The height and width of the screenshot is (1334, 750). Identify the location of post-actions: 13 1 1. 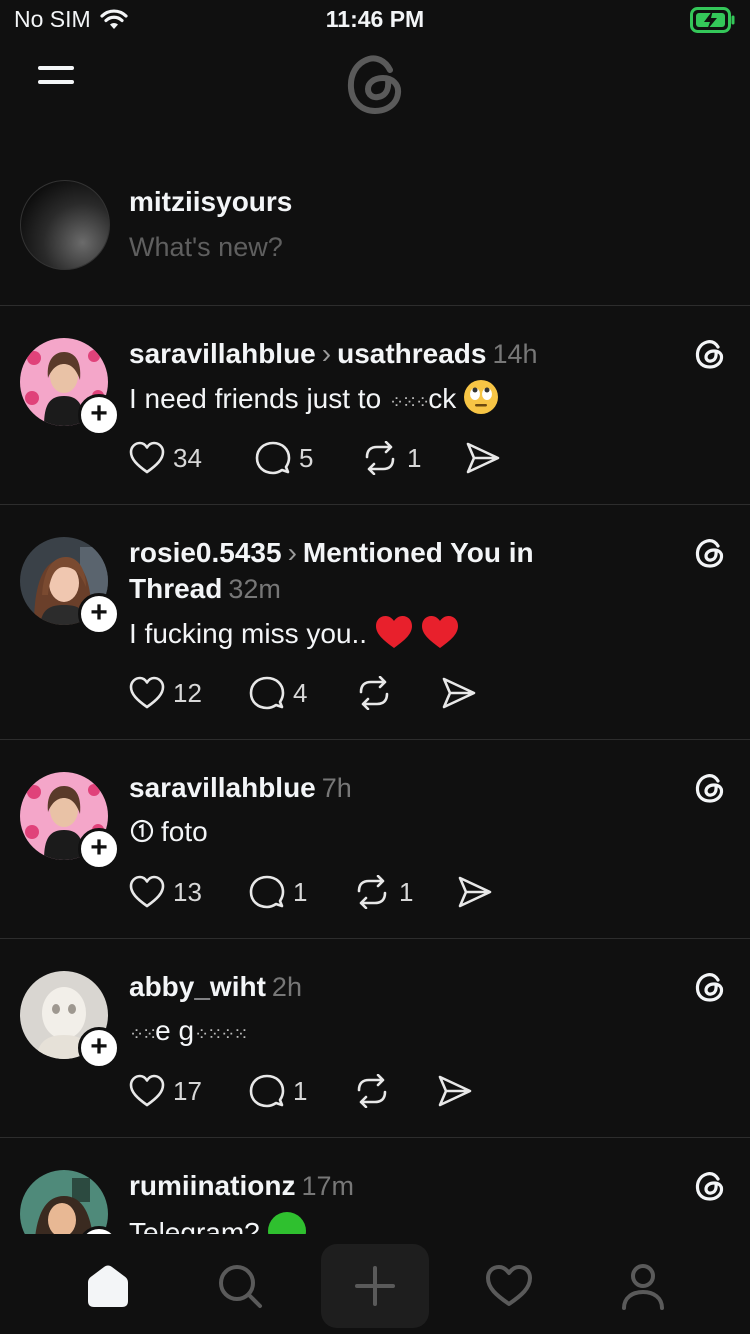
(311, 892).